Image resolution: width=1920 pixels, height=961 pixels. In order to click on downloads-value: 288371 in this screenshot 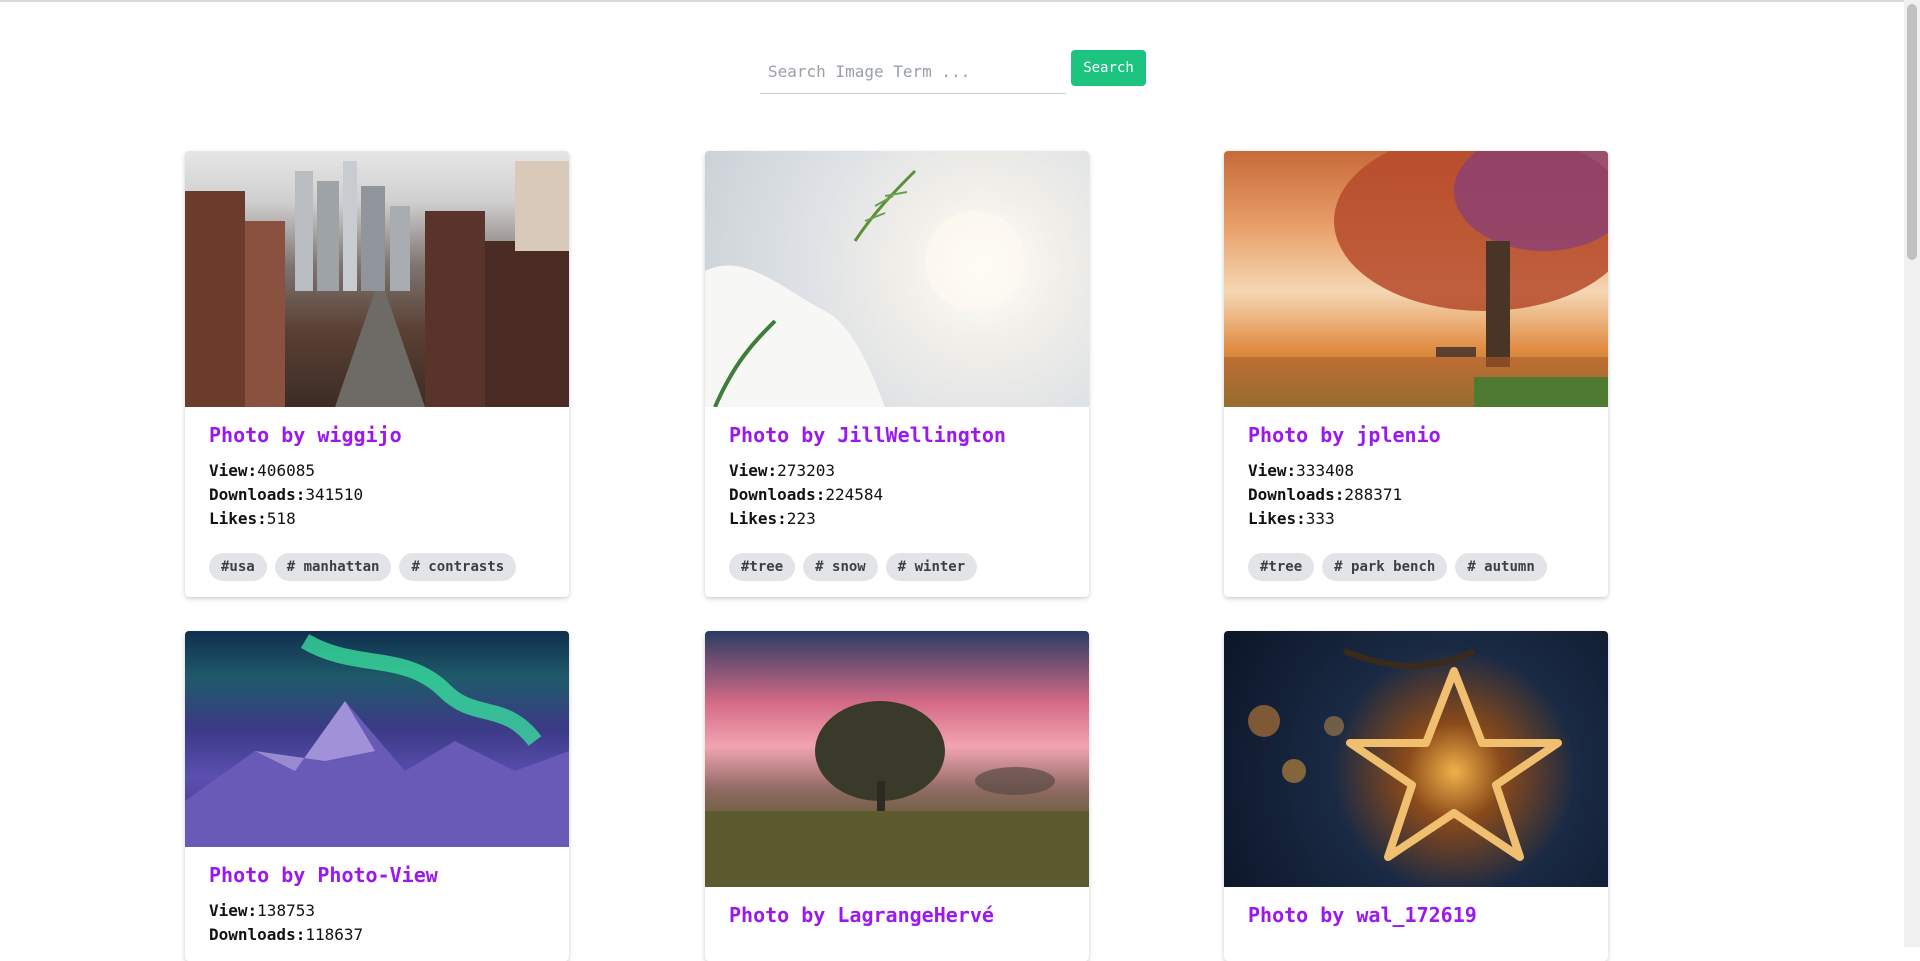, I will do `click(1373, 494)`.